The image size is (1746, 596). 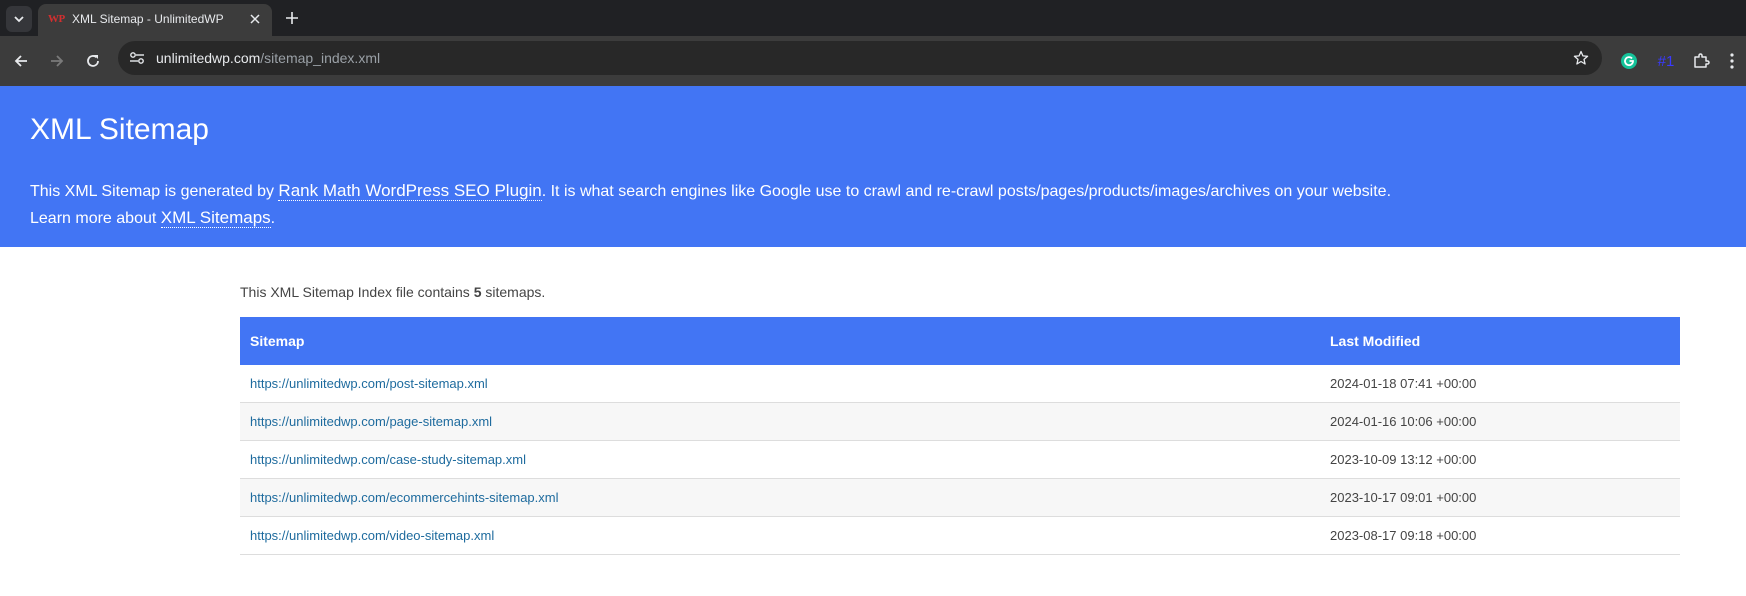 I want to click on rank-badge-extension: #1, so click(x=1666, y=61).